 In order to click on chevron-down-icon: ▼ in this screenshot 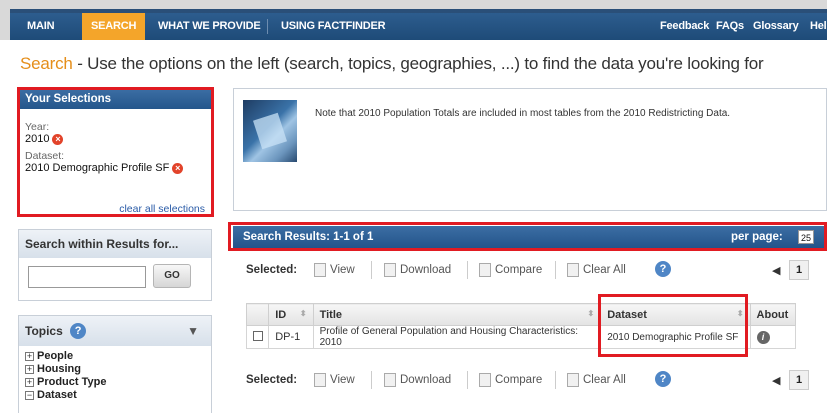, I will do `click(193, 331)`.